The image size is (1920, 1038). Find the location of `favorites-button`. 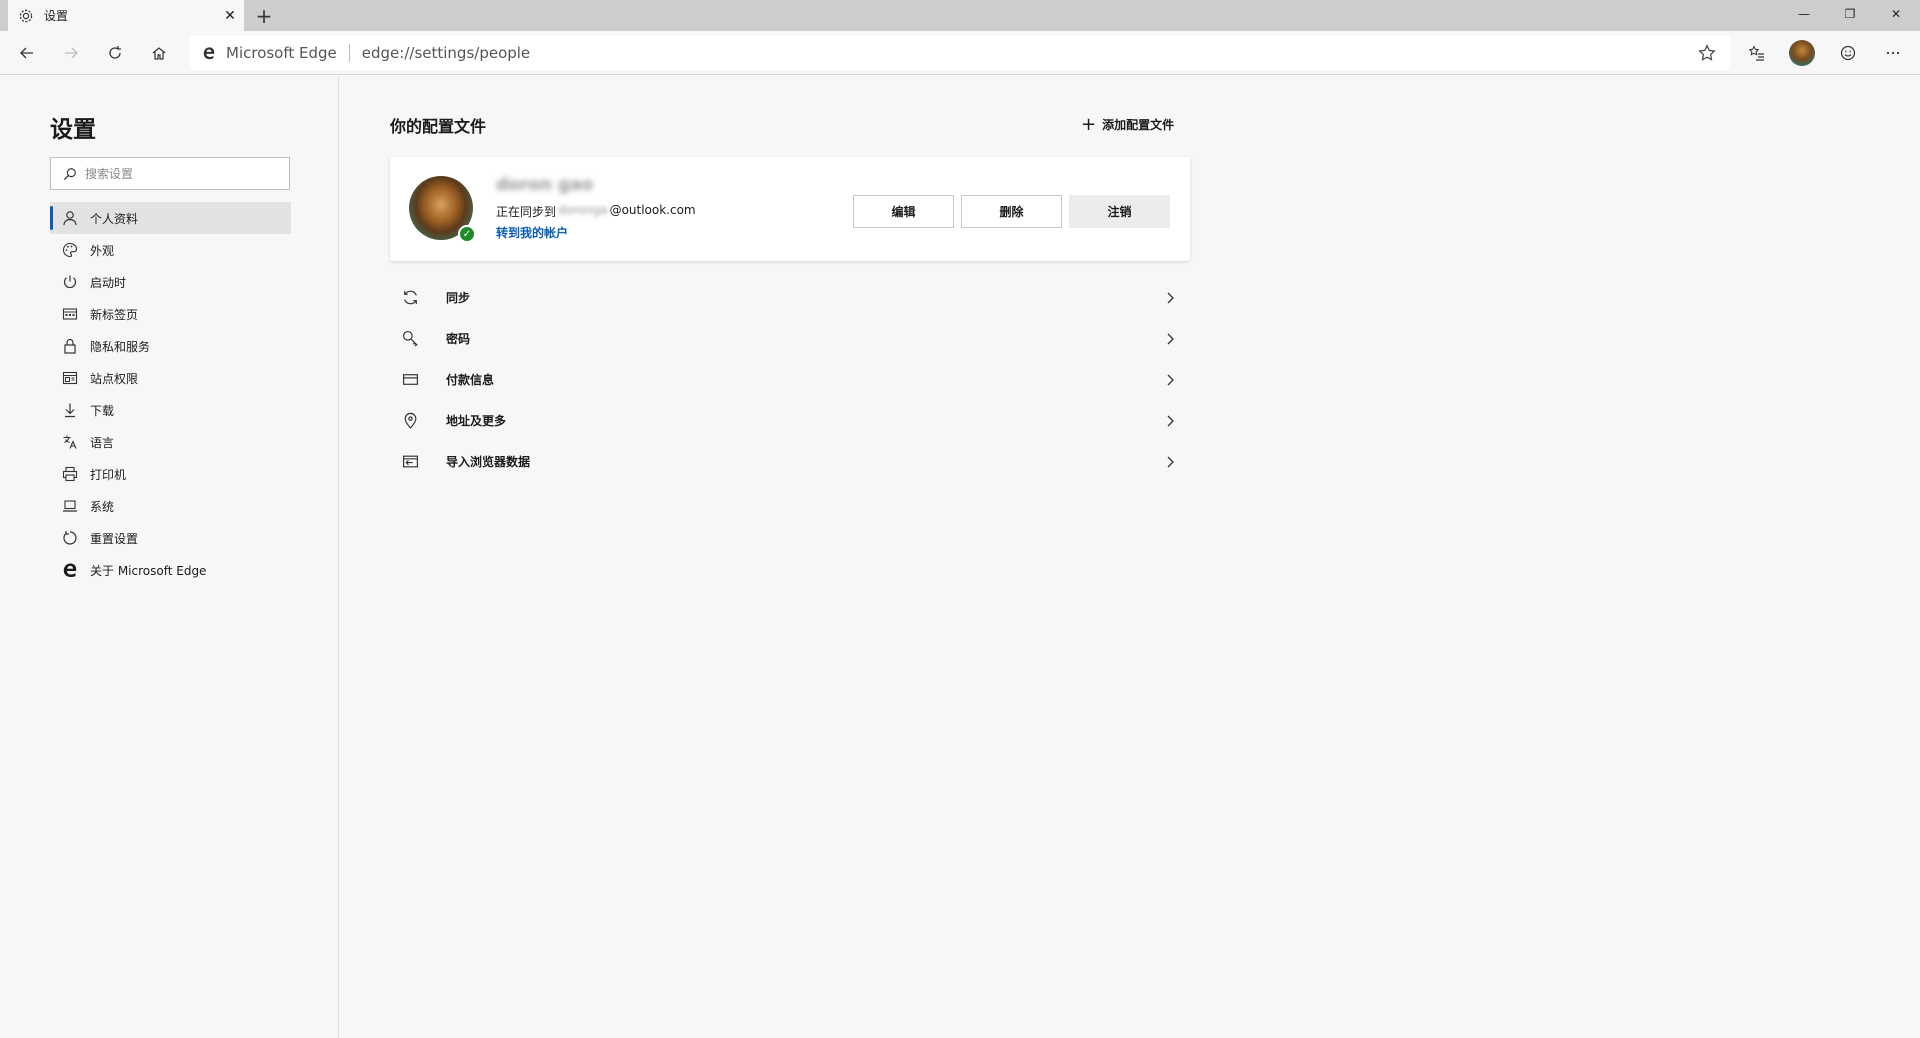

favorites-button is located at coordinates (1757, 53).